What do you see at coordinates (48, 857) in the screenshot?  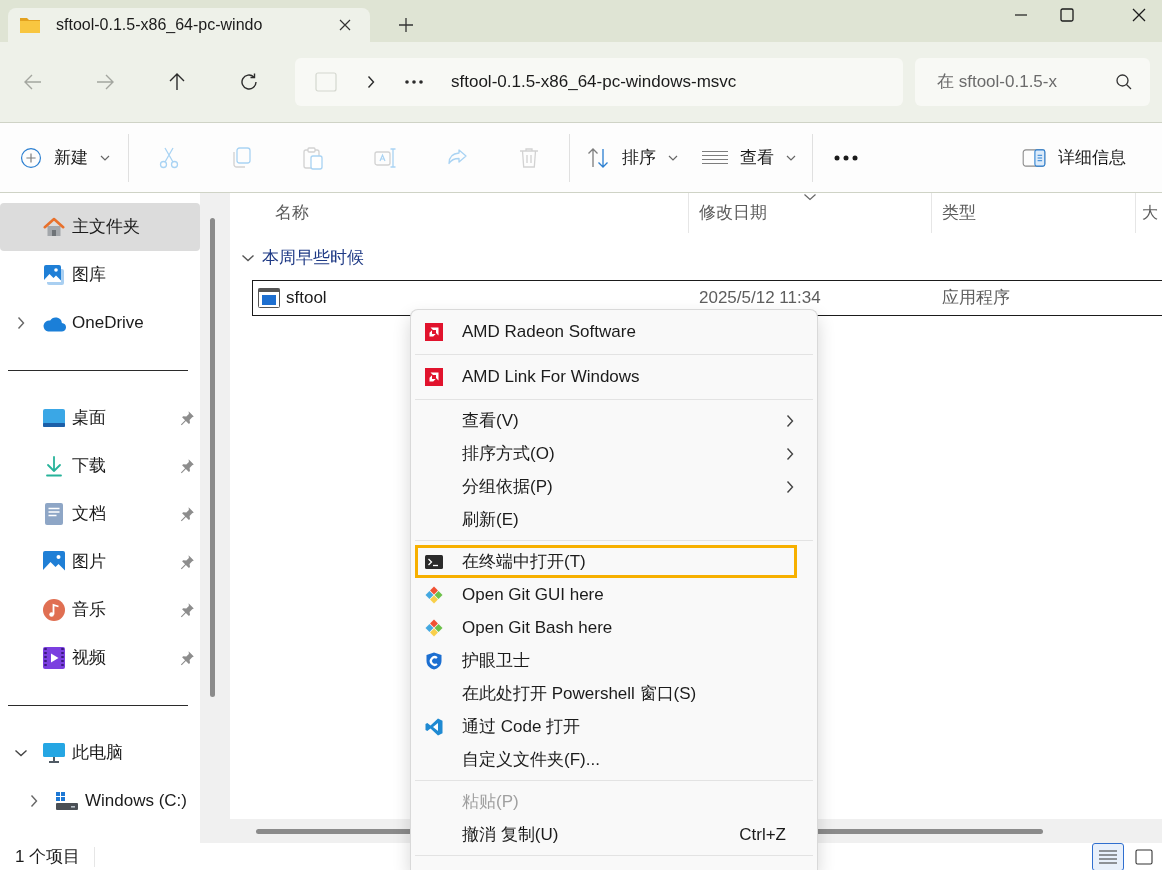 I see `status-text: 1 个项目` at bounding box center [48, 857].